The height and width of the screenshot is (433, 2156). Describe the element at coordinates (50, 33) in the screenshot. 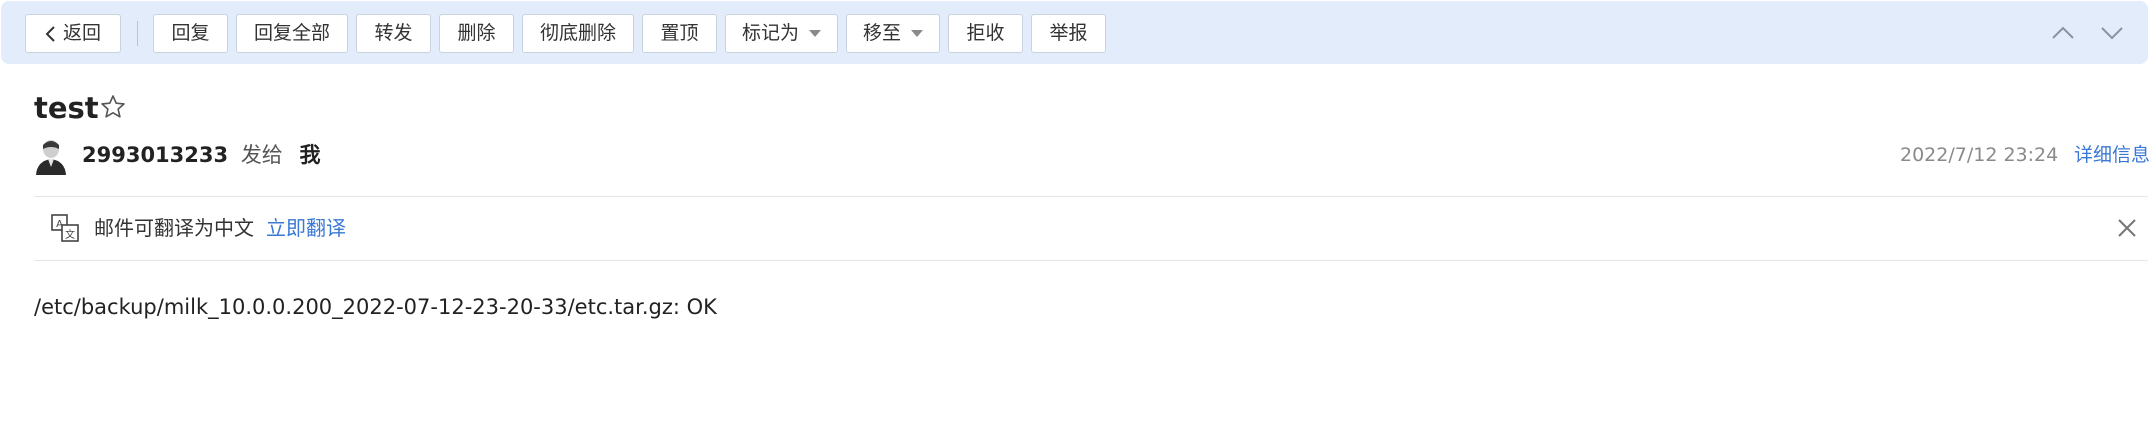

I see `chevron-left-icon` at that location.